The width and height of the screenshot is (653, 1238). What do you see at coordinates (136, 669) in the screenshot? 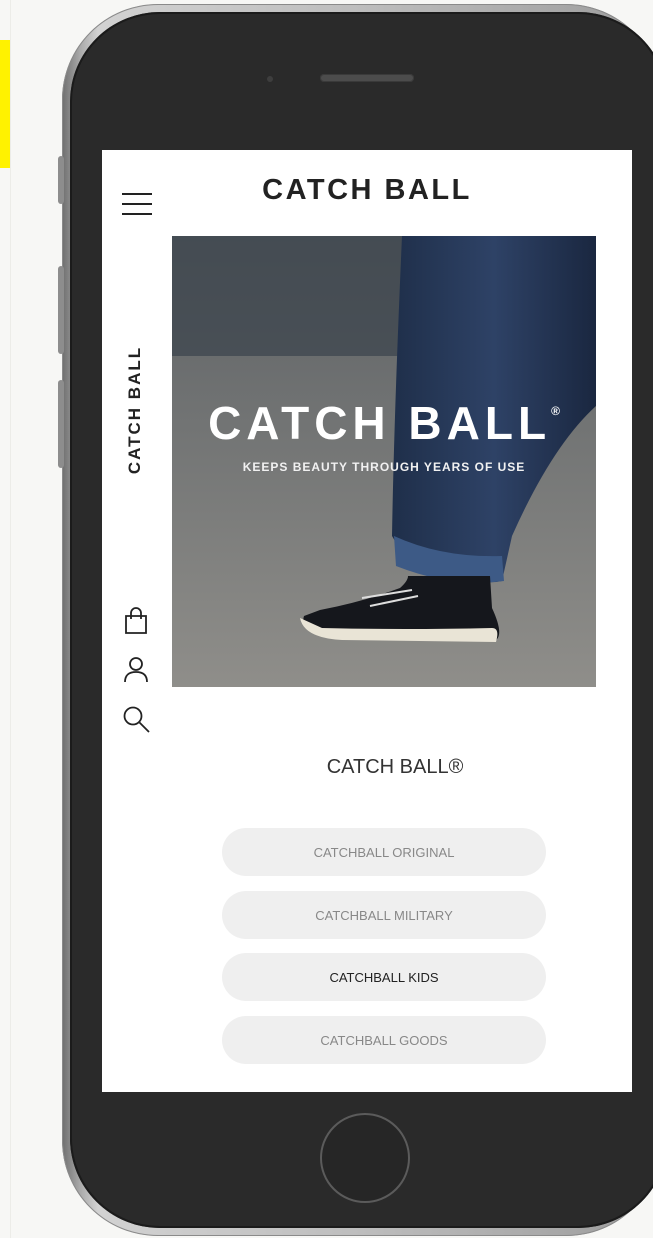
I see `user-icon` at bounding box center [136, 669].